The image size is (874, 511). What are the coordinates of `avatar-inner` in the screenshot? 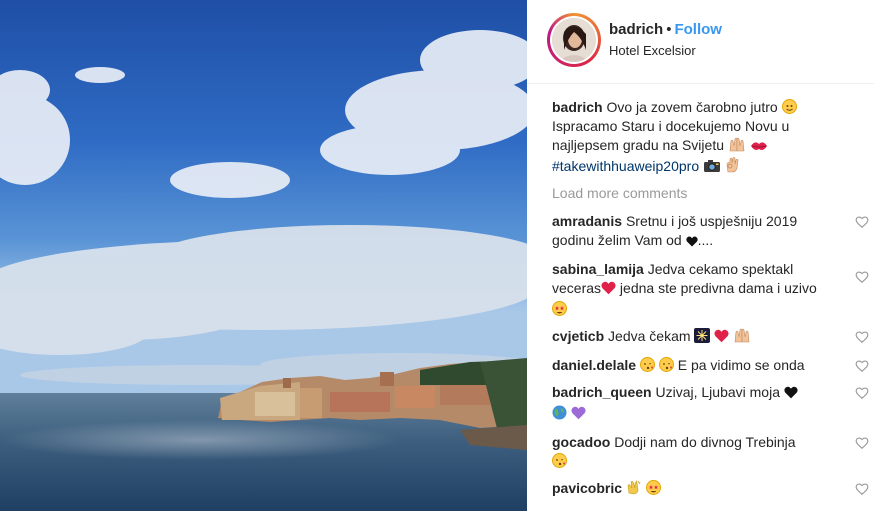 It's located at (574, 40).